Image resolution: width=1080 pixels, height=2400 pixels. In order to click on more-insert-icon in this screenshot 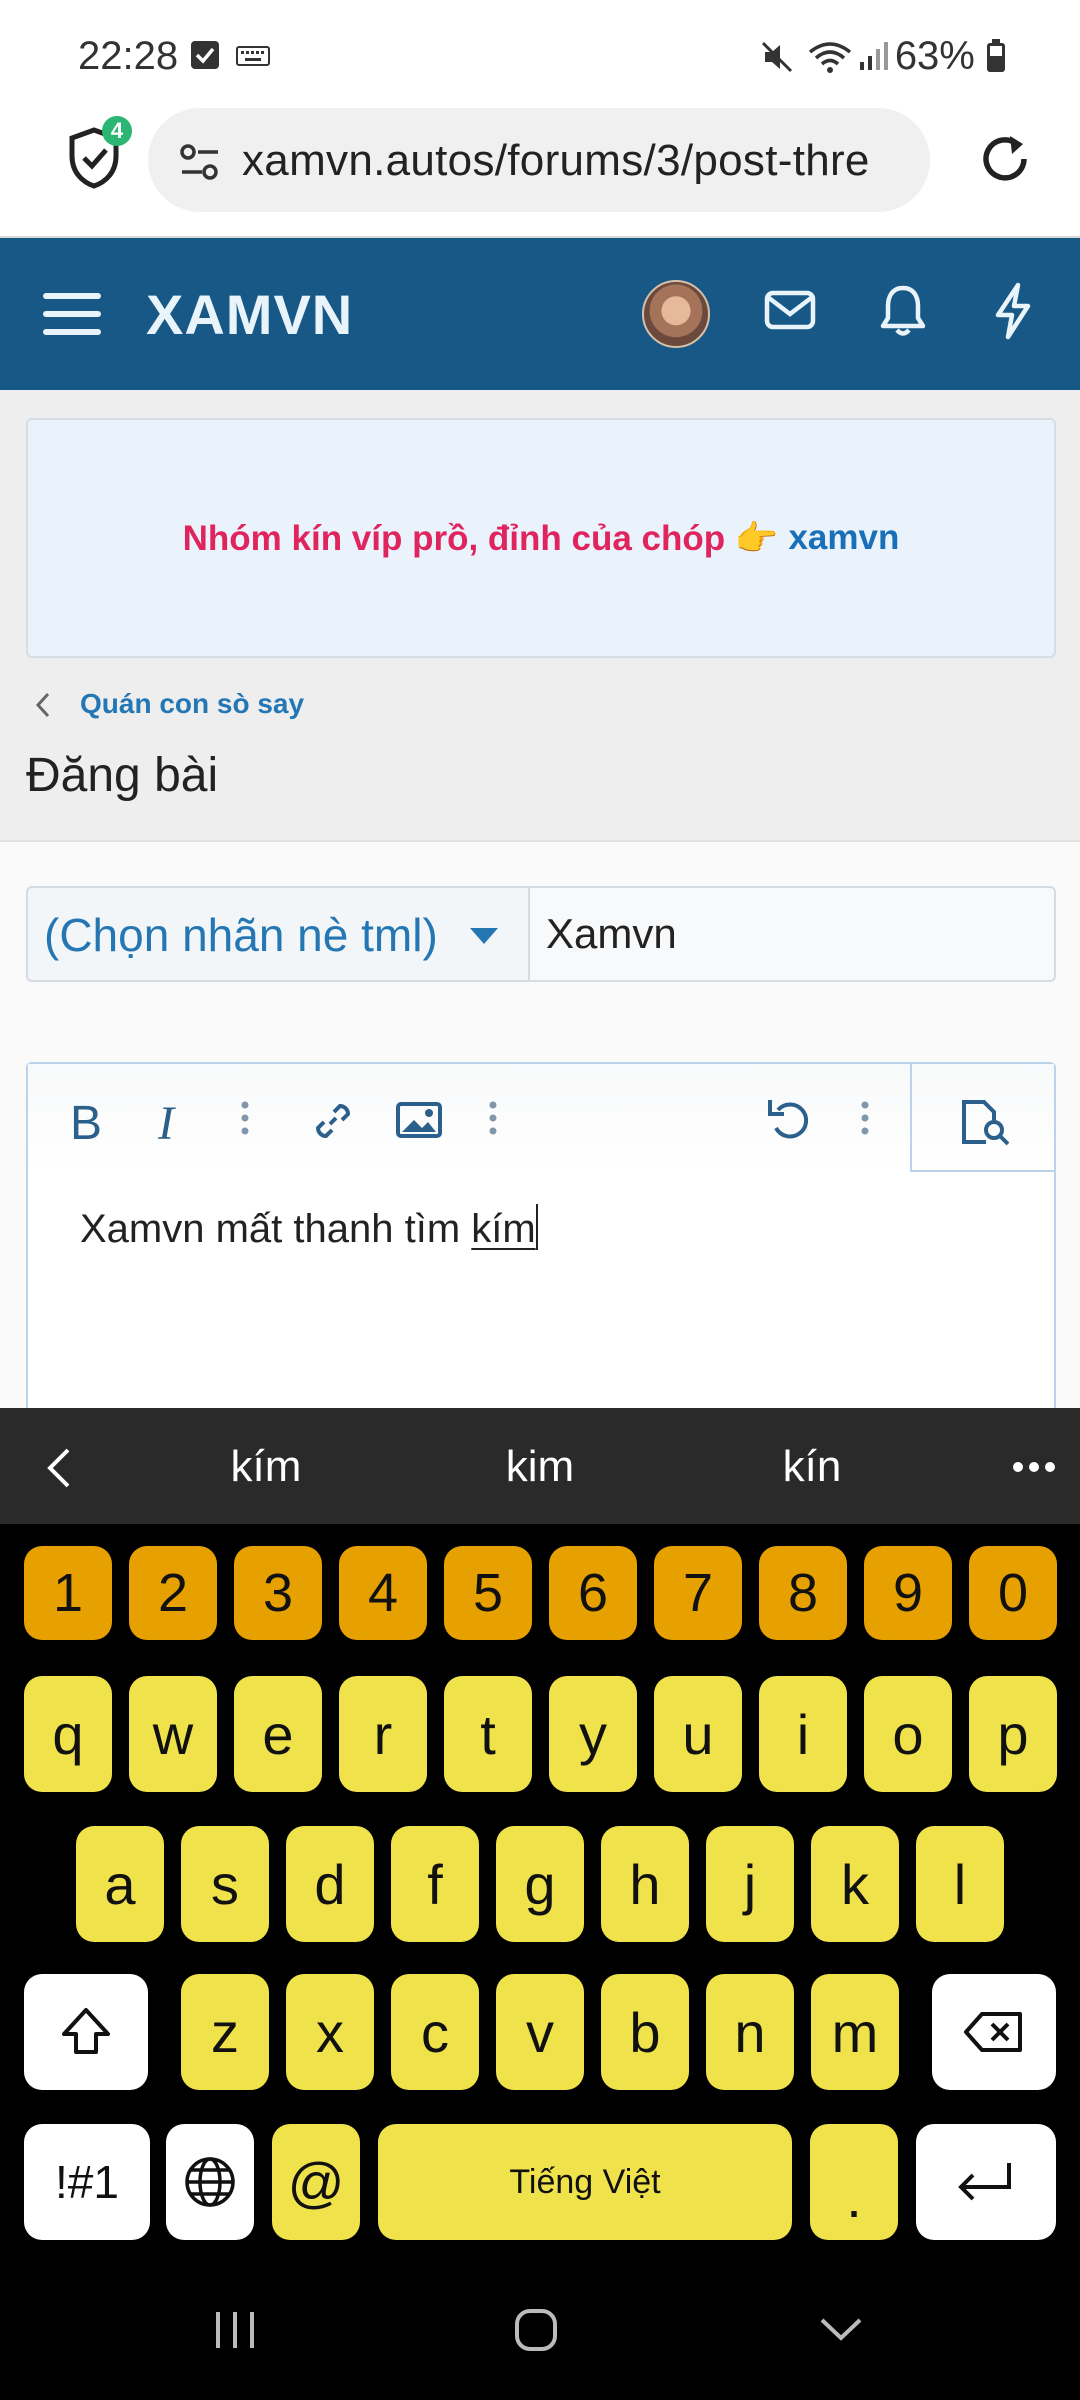, I will do `click(493, 1120)`.